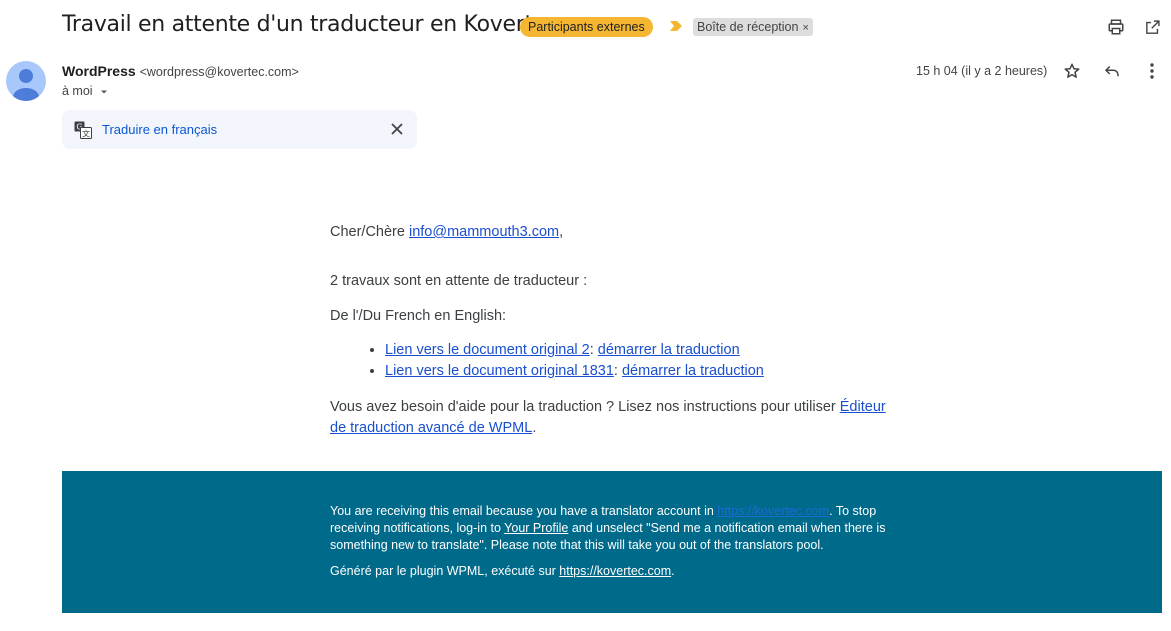 This screenshot has height=631, width=1171. I want to click on open-in-new-window-icon, so click(1152, 27).